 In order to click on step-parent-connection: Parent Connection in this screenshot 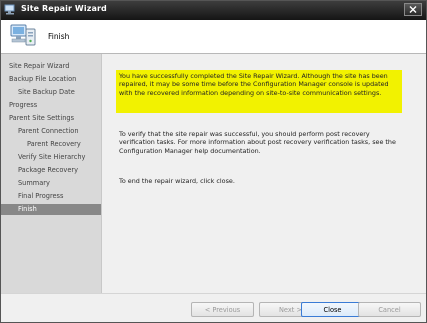, I will do `click(48, 131)`.